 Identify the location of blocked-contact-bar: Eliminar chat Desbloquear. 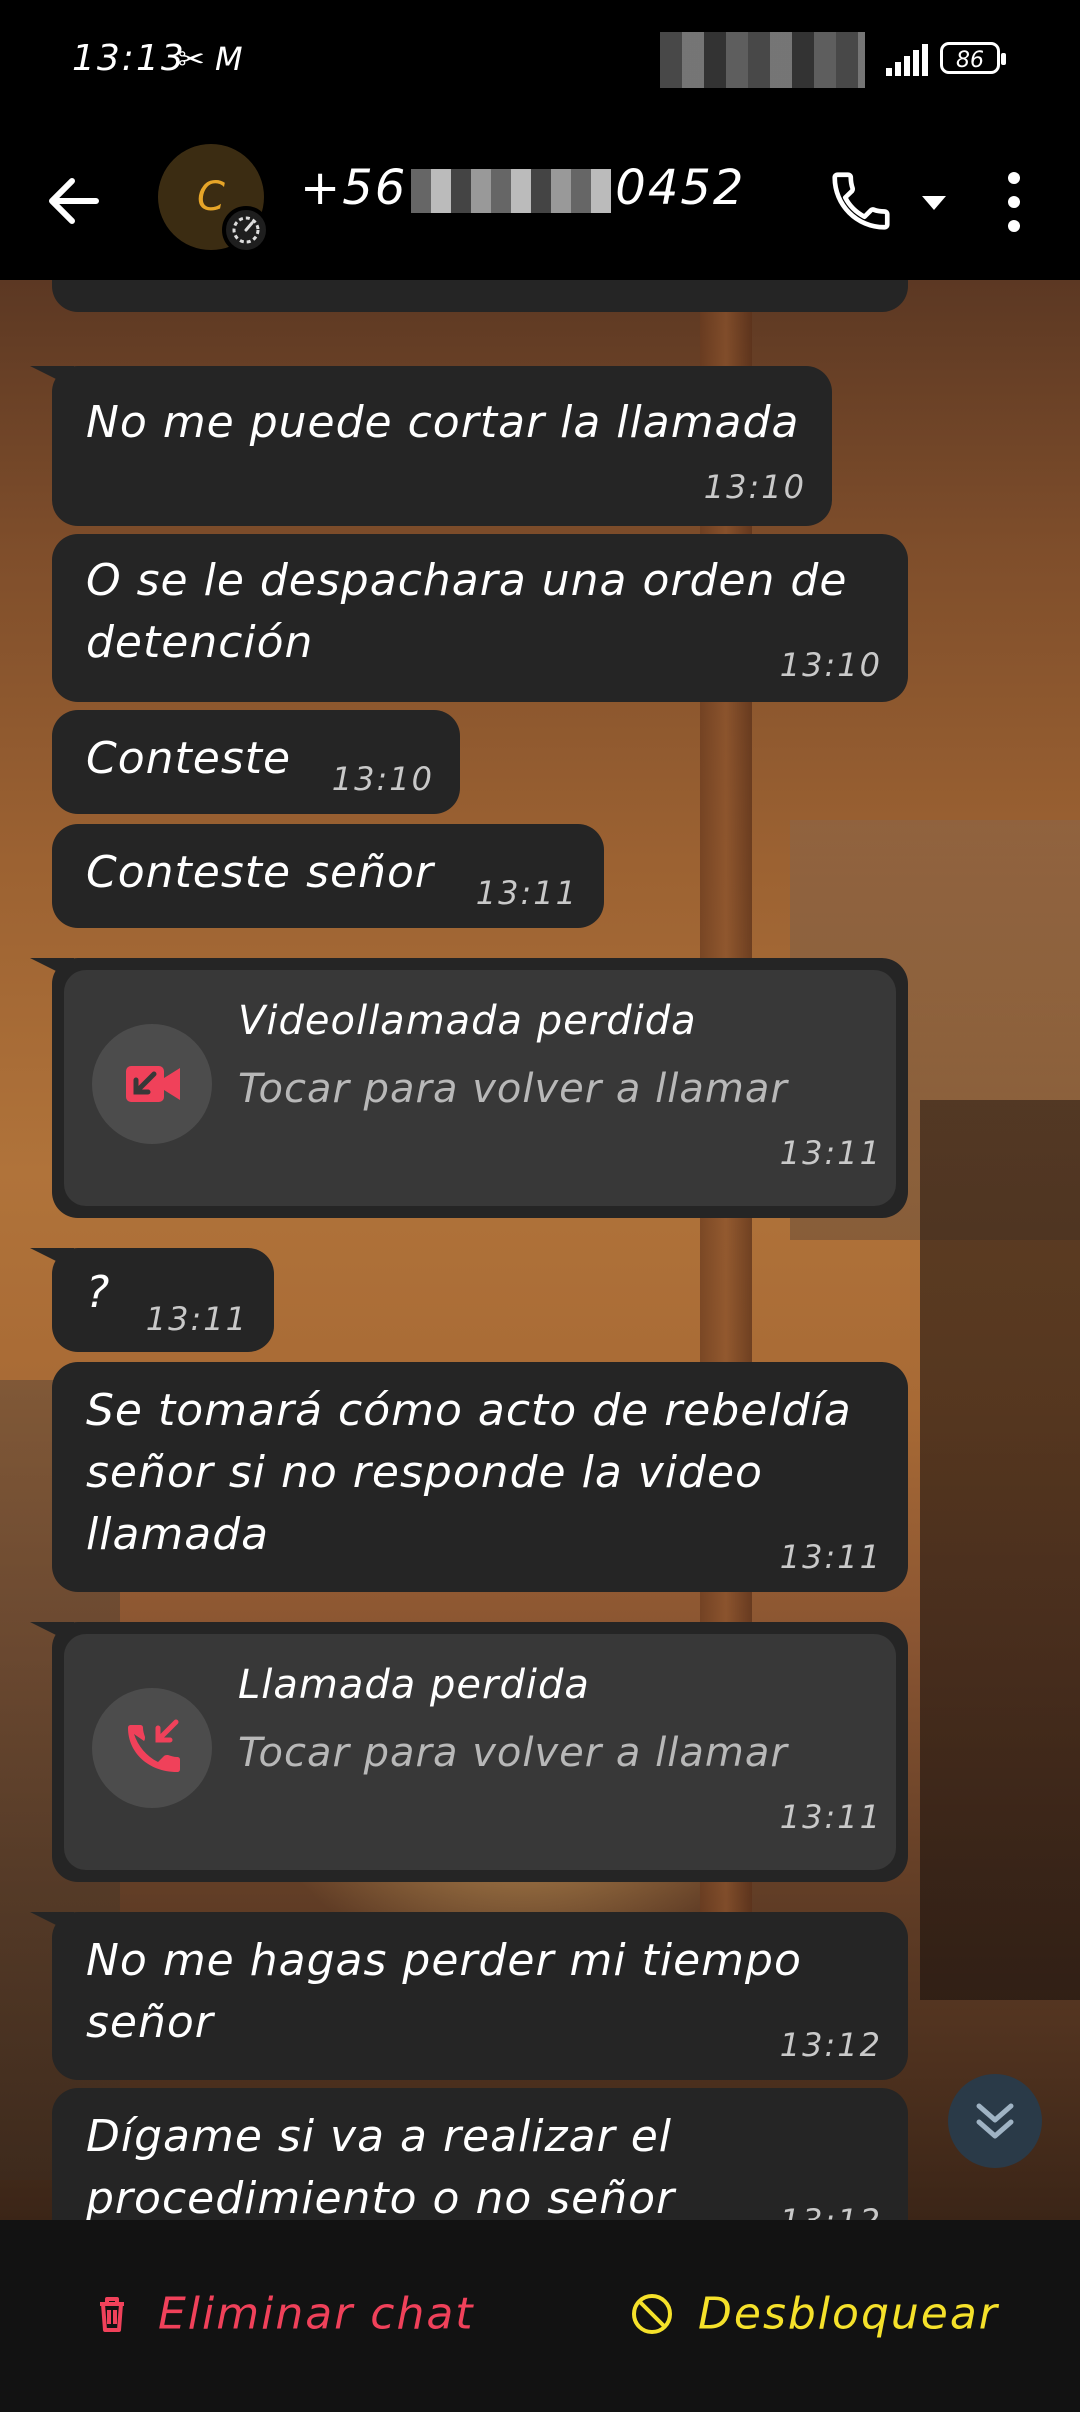
(540, 2316).